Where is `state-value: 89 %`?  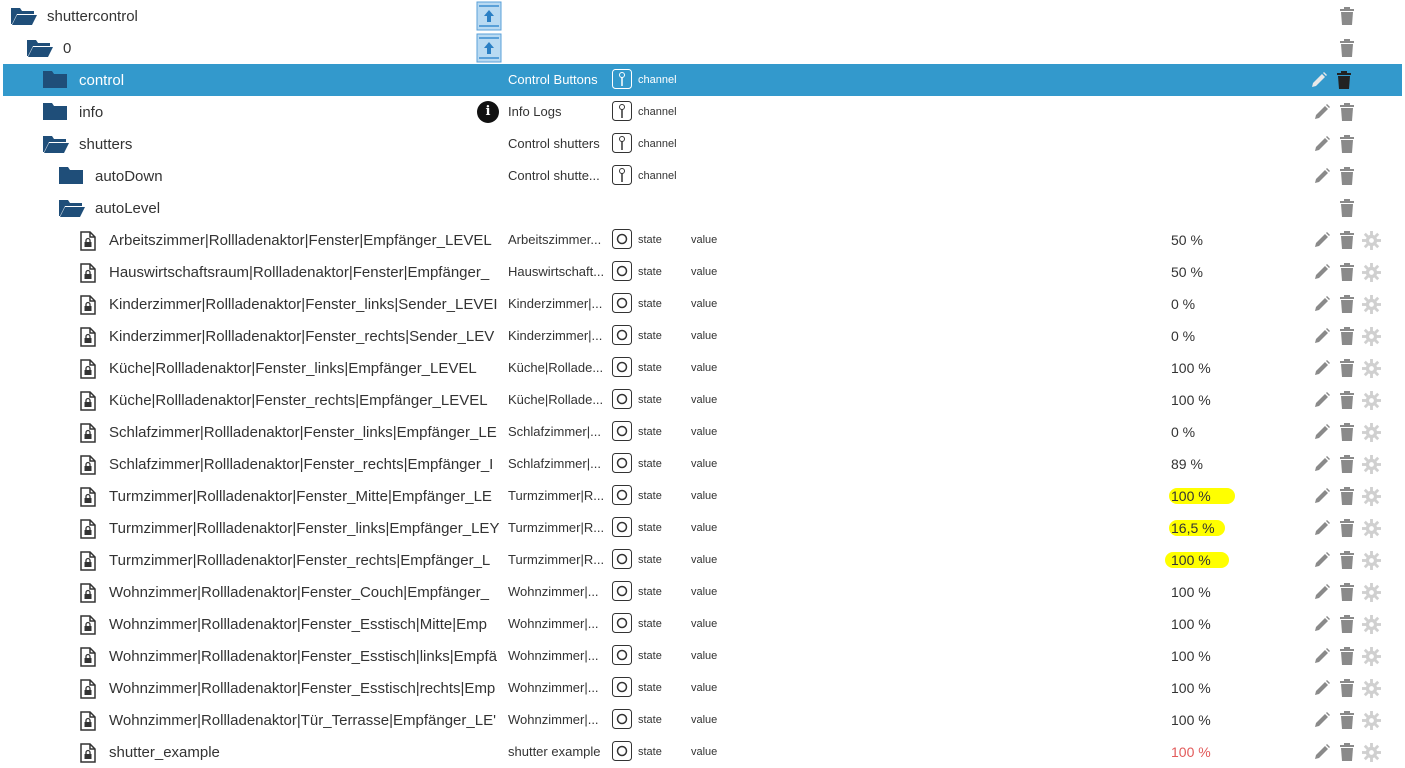 state-value: 89 % is located at coordinates (1187, 464).